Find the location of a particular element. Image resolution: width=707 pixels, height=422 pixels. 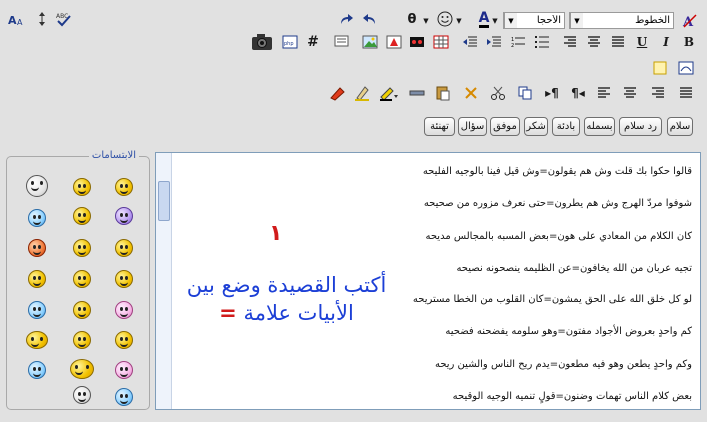

instruction-line-1: أكتب القصيدة وضع بين is located at coordinates (286, 285).